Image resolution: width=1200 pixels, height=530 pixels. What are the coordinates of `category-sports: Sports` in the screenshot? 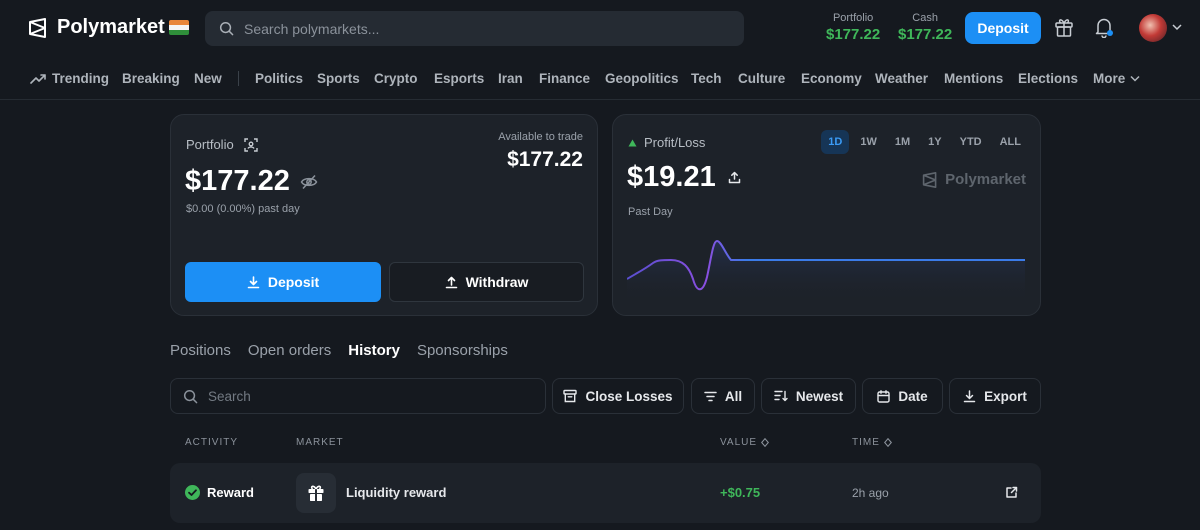 It's located at (338, 78).